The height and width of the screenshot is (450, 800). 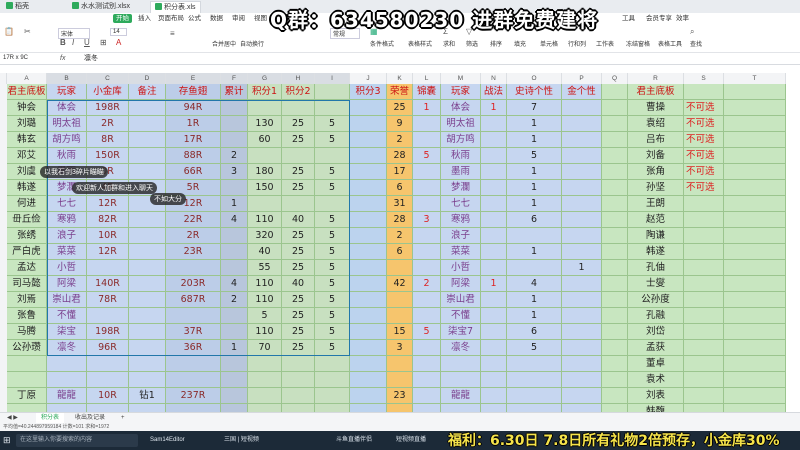 I want to click on cell: 28, so click(x=400, y=220).